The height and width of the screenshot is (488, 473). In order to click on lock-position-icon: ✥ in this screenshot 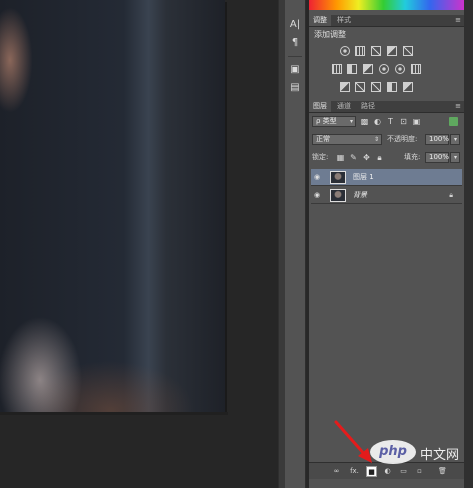, I will do `click(366, 157)`.